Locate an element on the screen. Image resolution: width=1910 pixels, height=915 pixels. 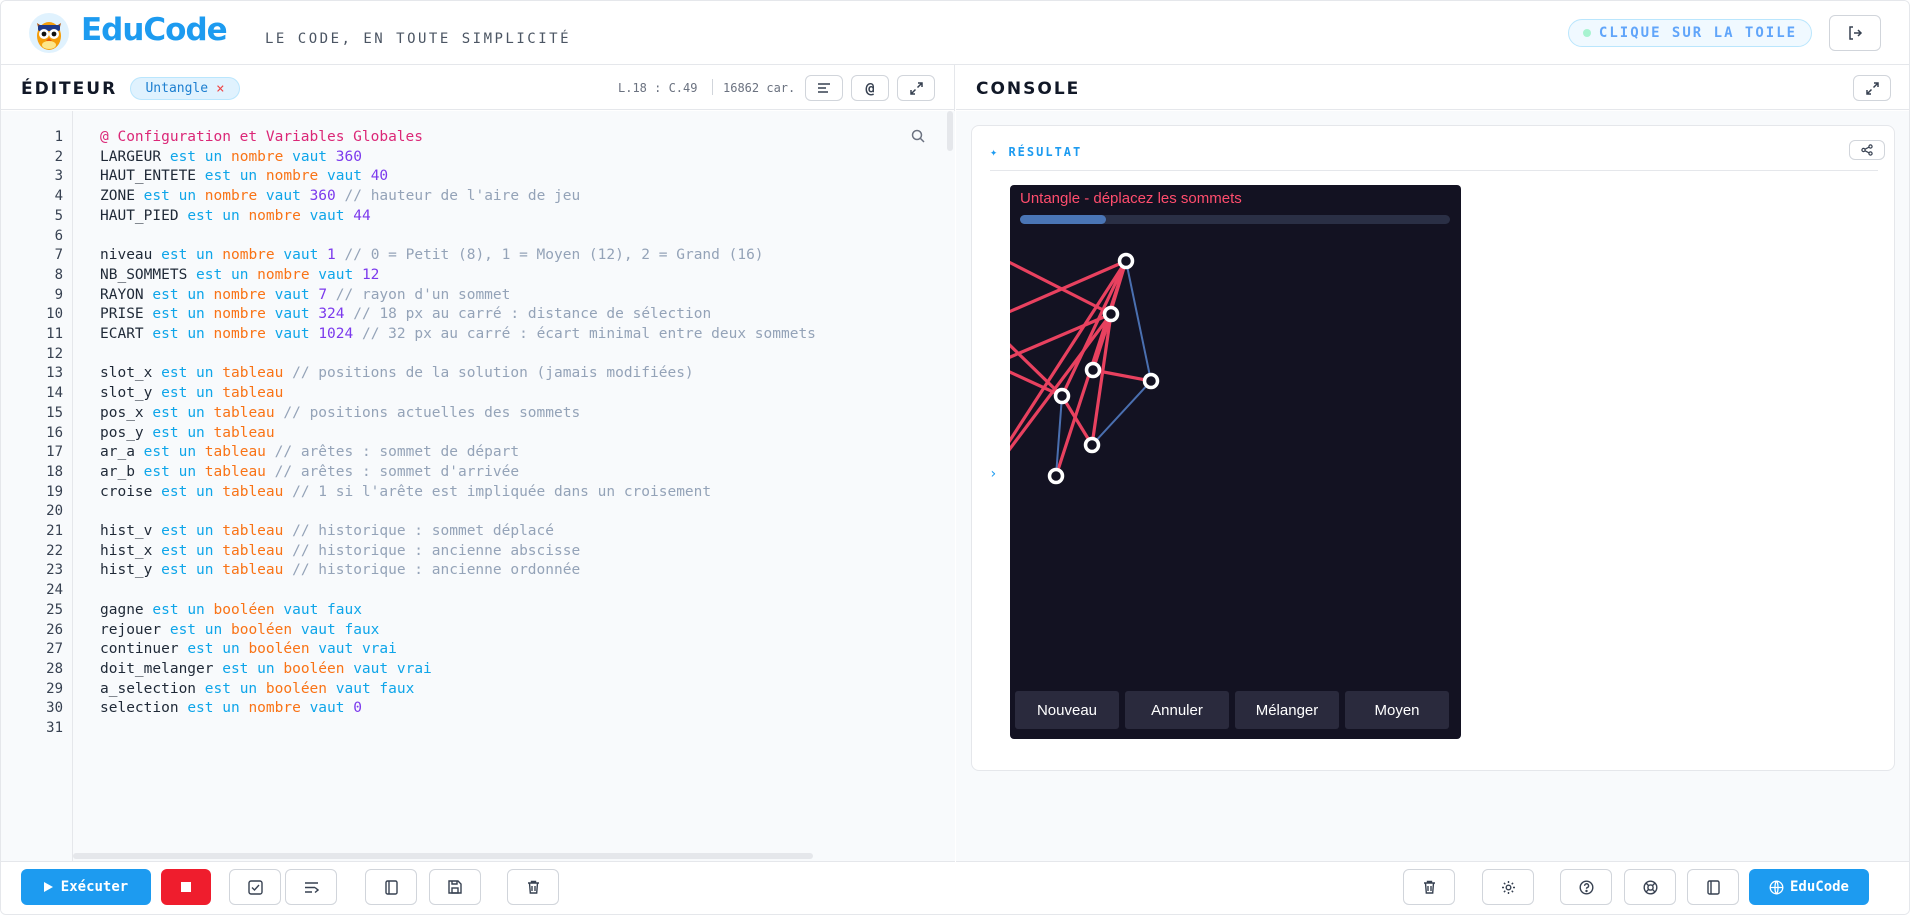
lifebuoy-icon is located at coordinates (1650, 887).